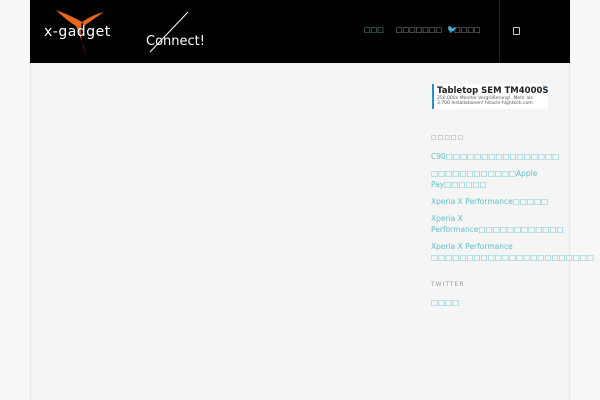 This screenshot has width=600, height=400. I want to click on site-logo: x-gadget, so click(87, 31).